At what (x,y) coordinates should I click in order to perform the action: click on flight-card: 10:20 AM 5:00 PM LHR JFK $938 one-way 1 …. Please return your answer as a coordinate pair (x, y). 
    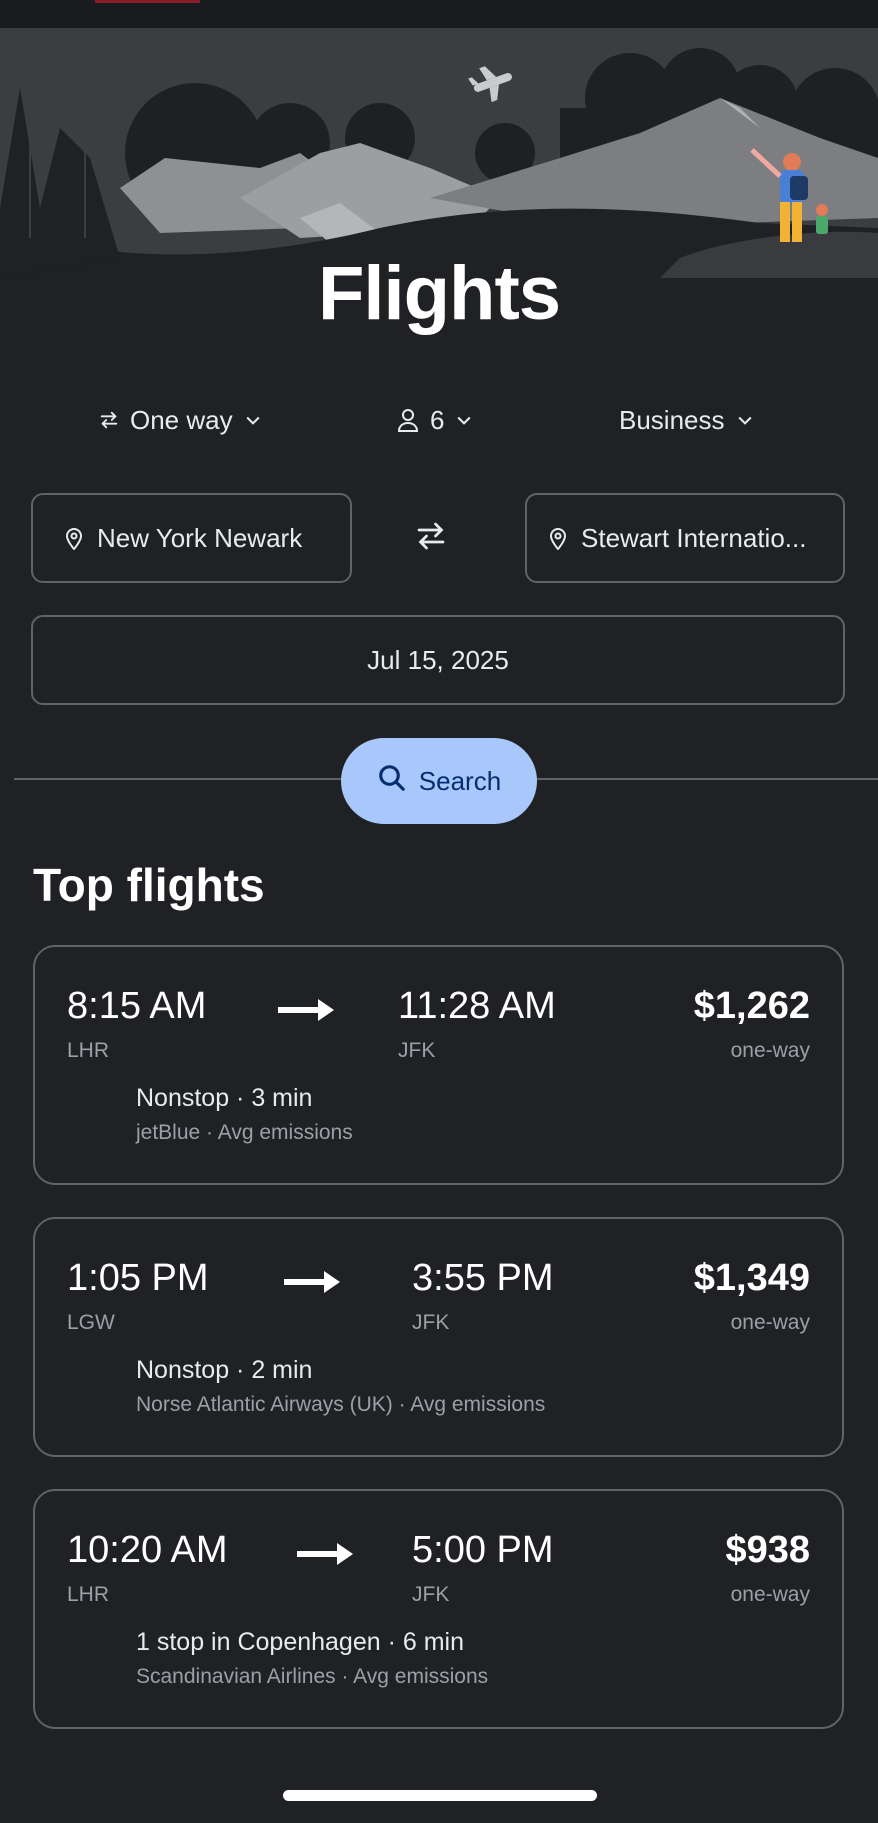
    Looking at the image, I should click on (438, 1609).